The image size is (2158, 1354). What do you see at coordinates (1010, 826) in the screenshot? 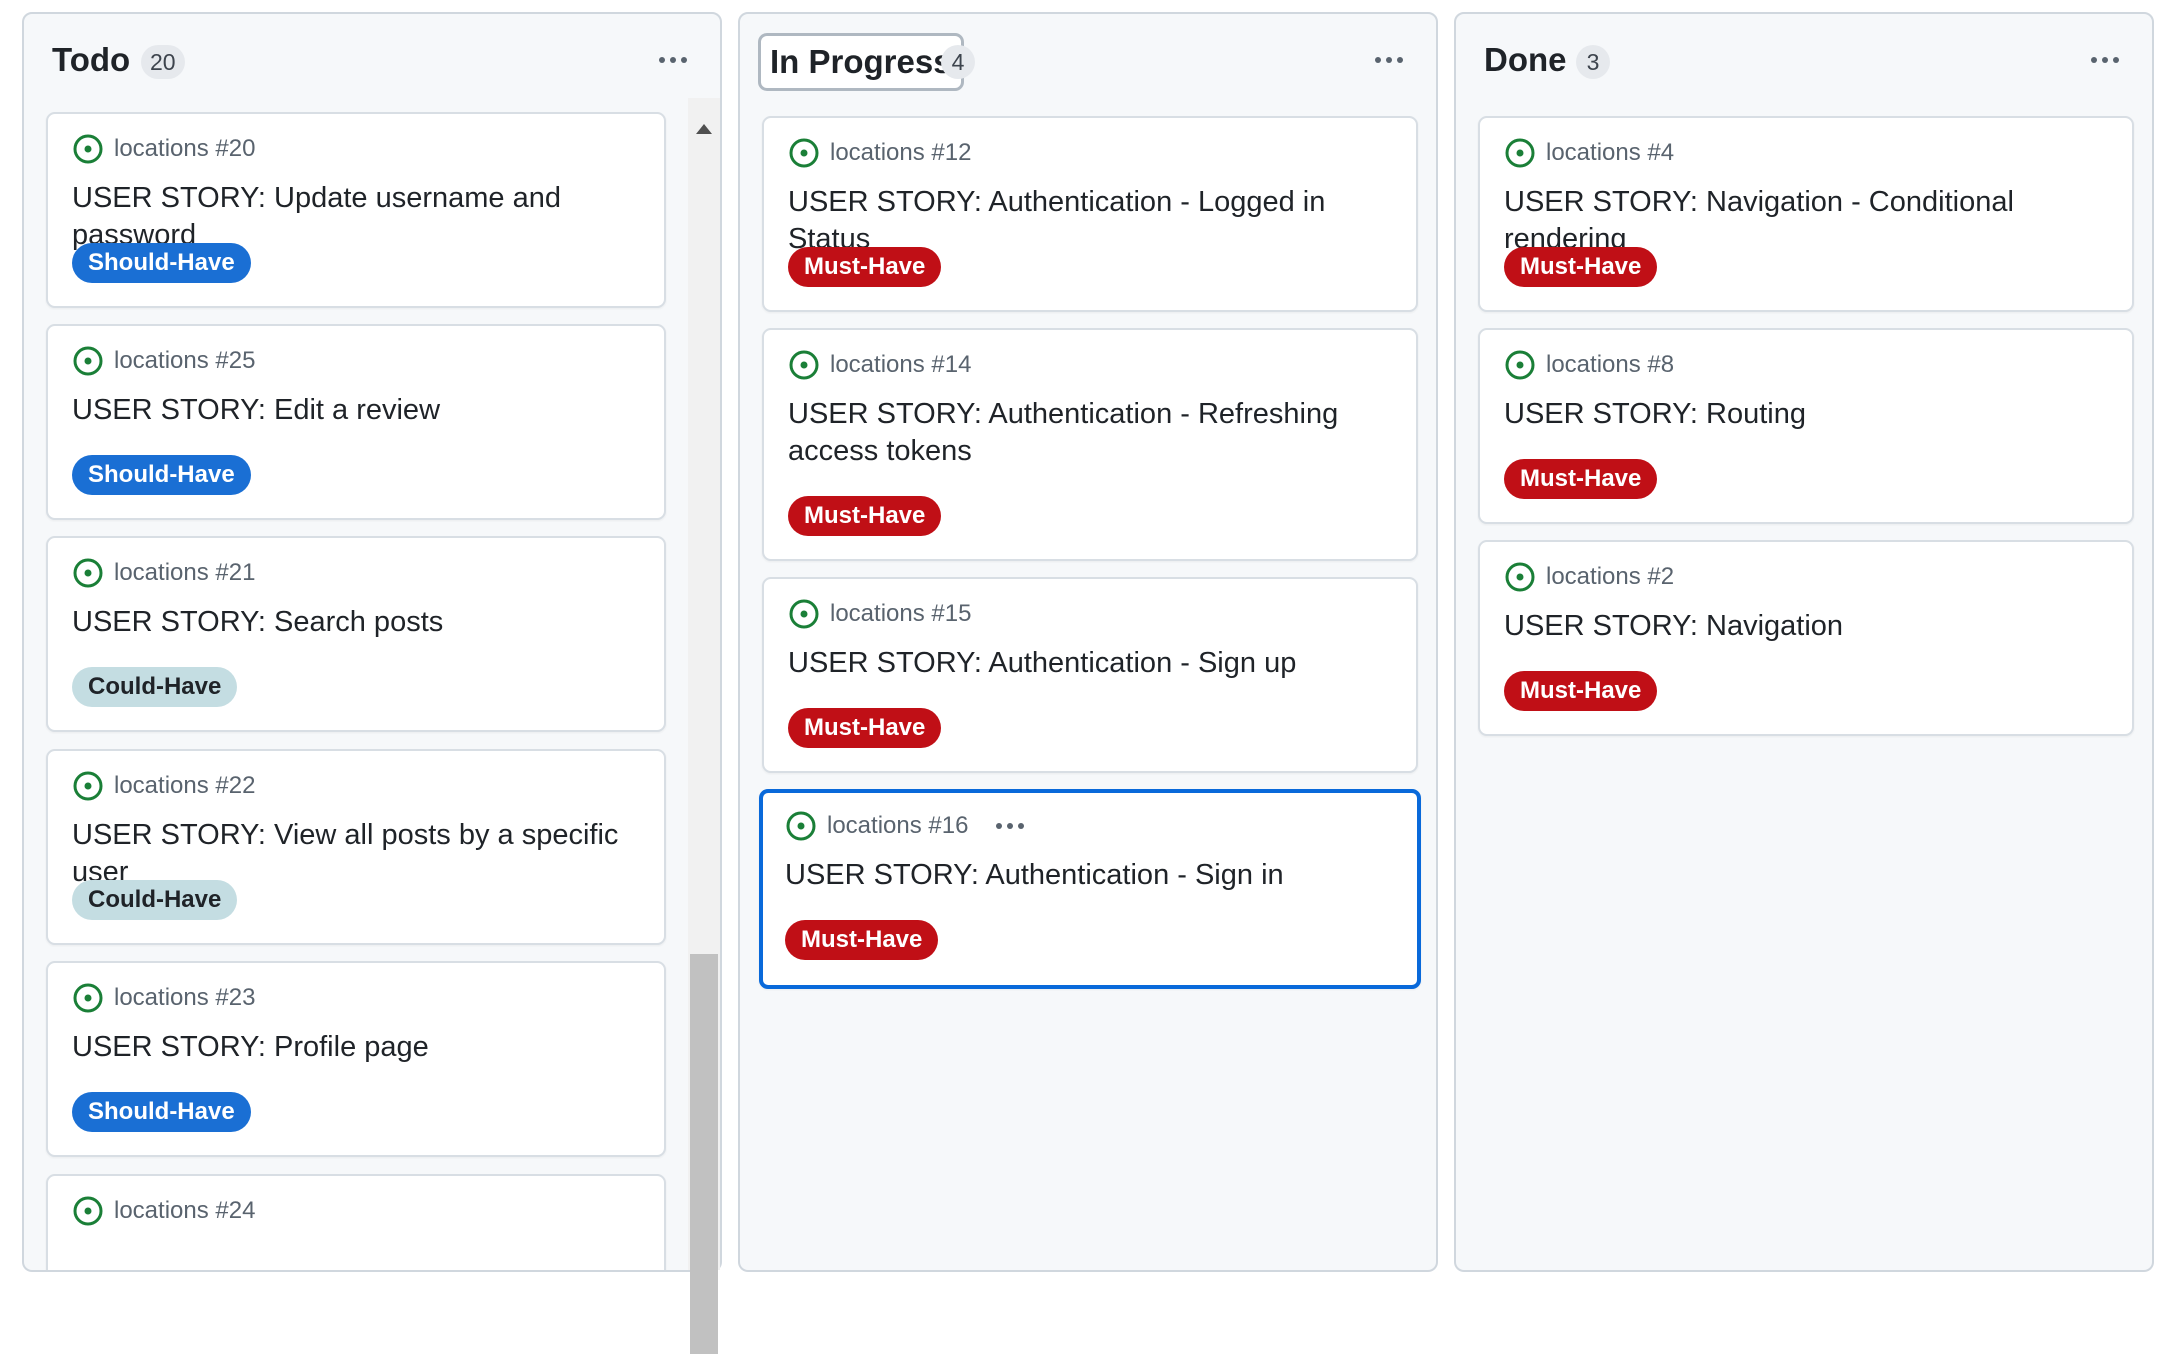
I see `card-menu-icon` at bounding box center [1010, 826].